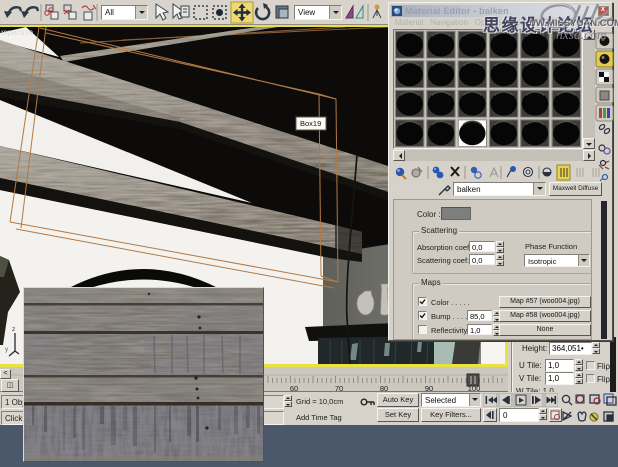 The width and height of the screenshot is (618, 467). I want to click on svg-text: 80, so click(384, 388).